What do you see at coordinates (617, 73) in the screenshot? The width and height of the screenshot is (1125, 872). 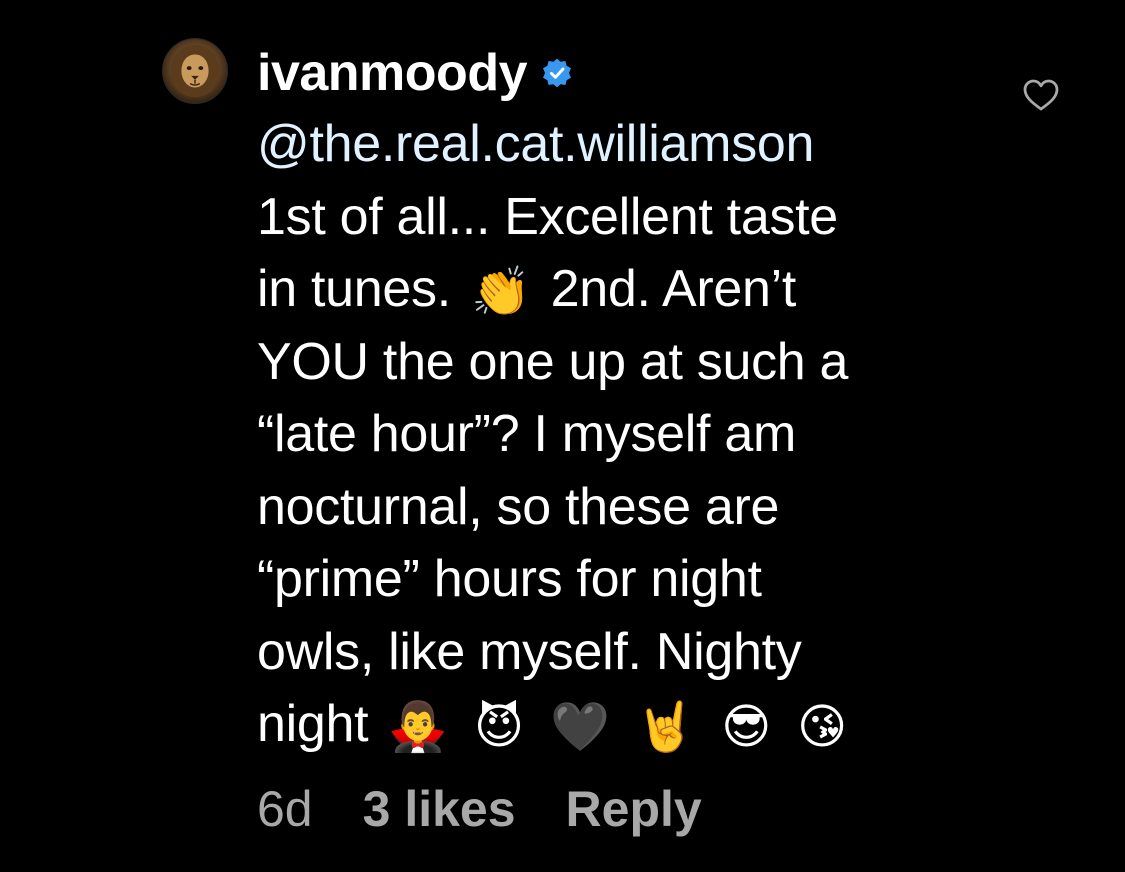 I see `comment-header: ivanmoody` at bounding box center [617, 73].